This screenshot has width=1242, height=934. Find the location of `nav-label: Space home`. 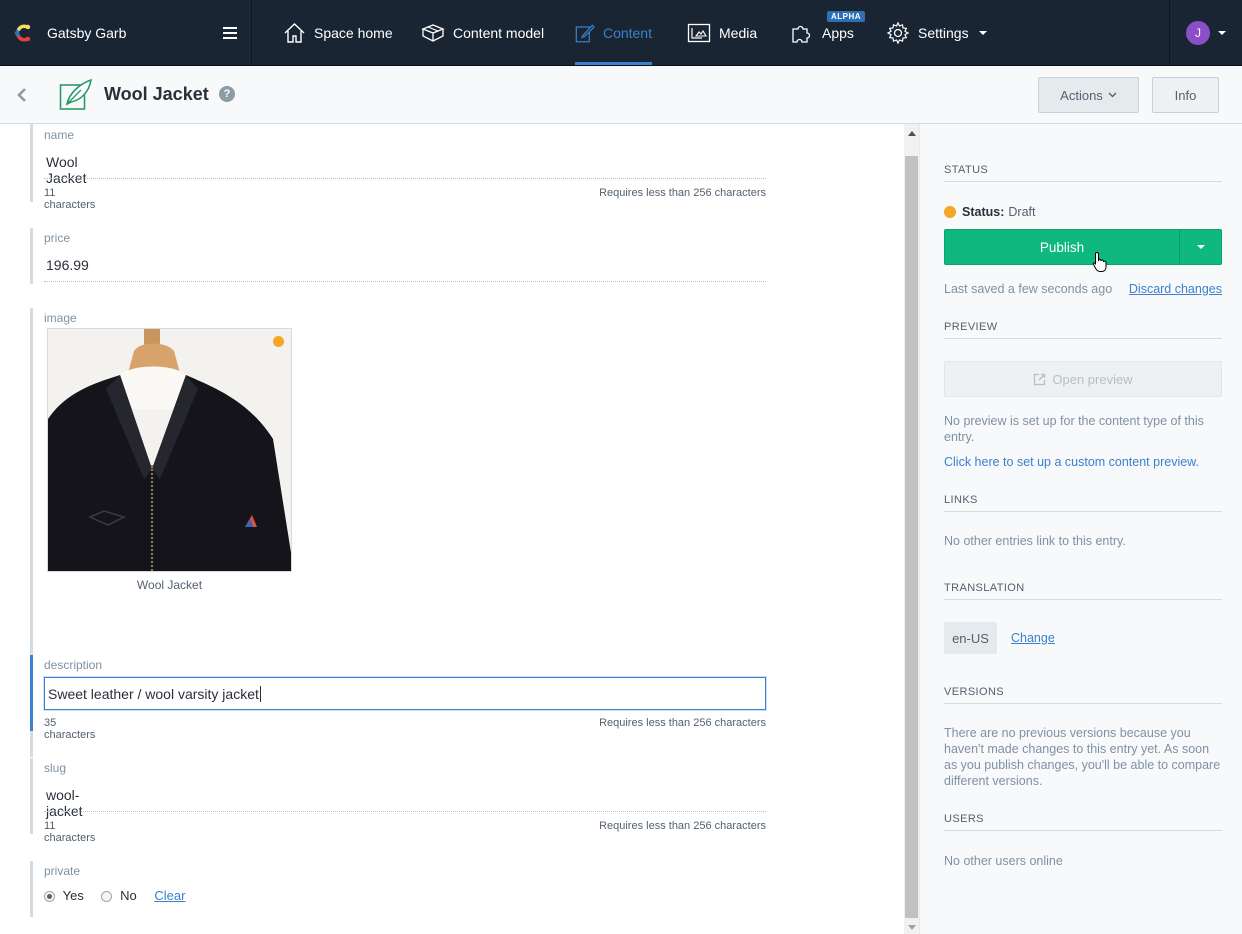

nav-label: Space home is located at coordinates (353, 33).